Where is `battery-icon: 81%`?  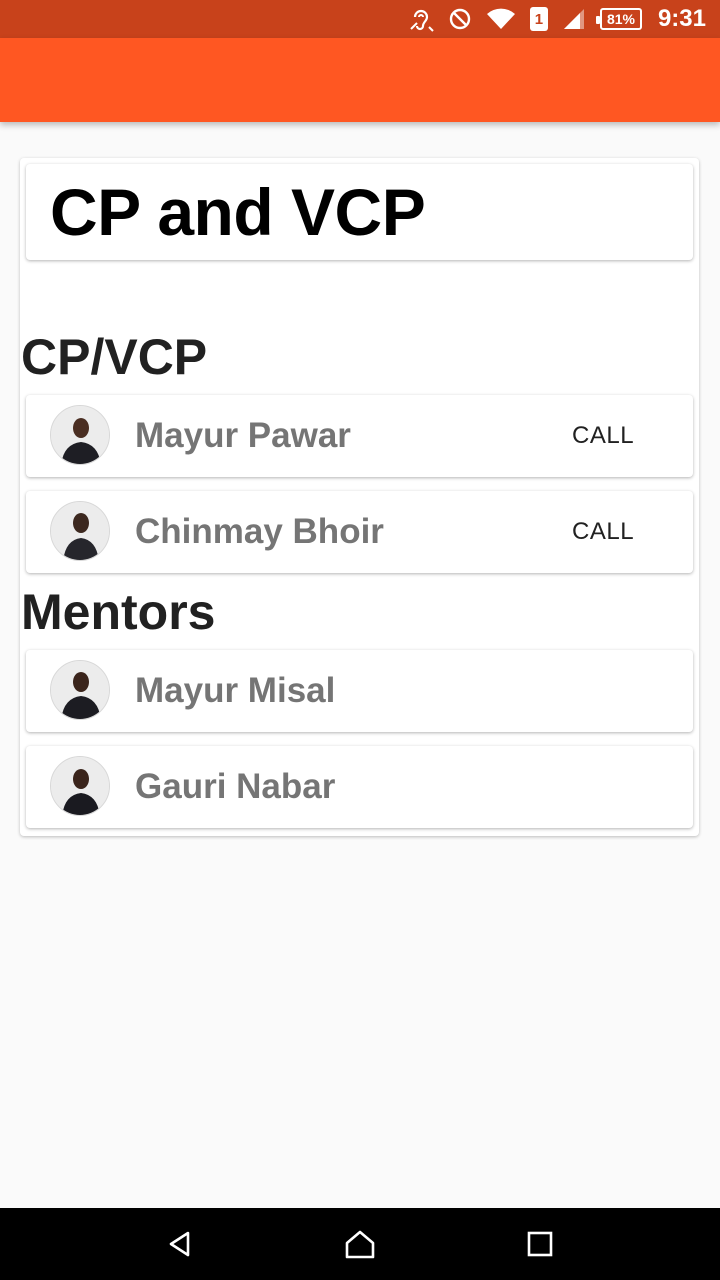 battery-icon: 81% is located at coordinates (618, 19).